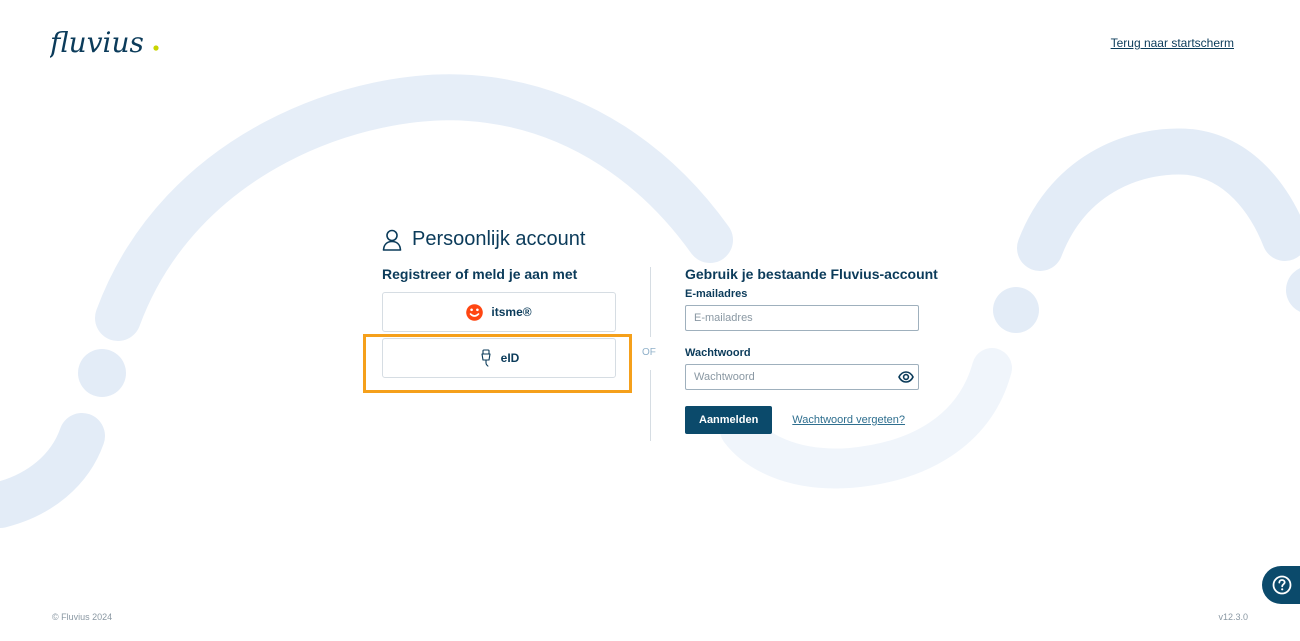 The height and width of the screenshot is (641, 1300). I want to click on email-field-wrapper, so click(802, 318).